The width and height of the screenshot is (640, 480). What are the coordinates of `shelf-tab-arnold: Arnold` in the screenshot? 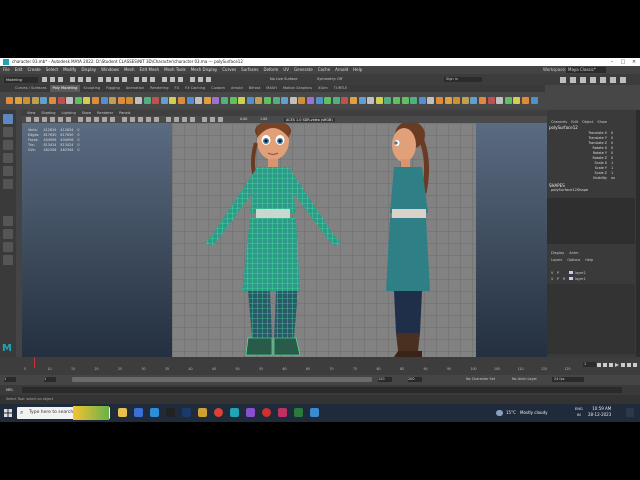 It's located at (237, 88).